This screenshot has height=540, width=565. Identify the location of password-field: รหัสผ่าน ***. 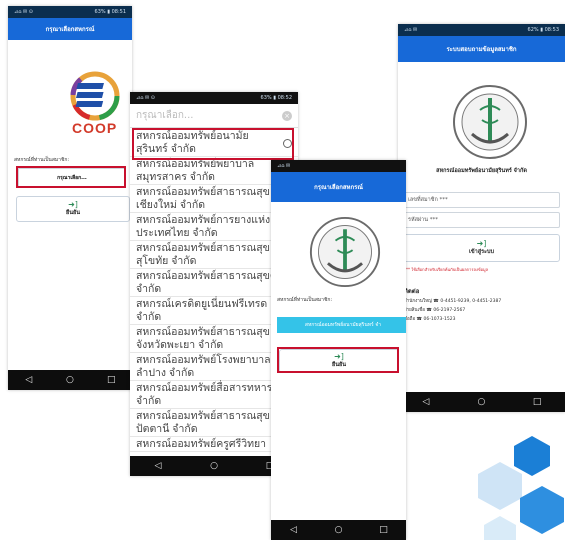
(481, 220).